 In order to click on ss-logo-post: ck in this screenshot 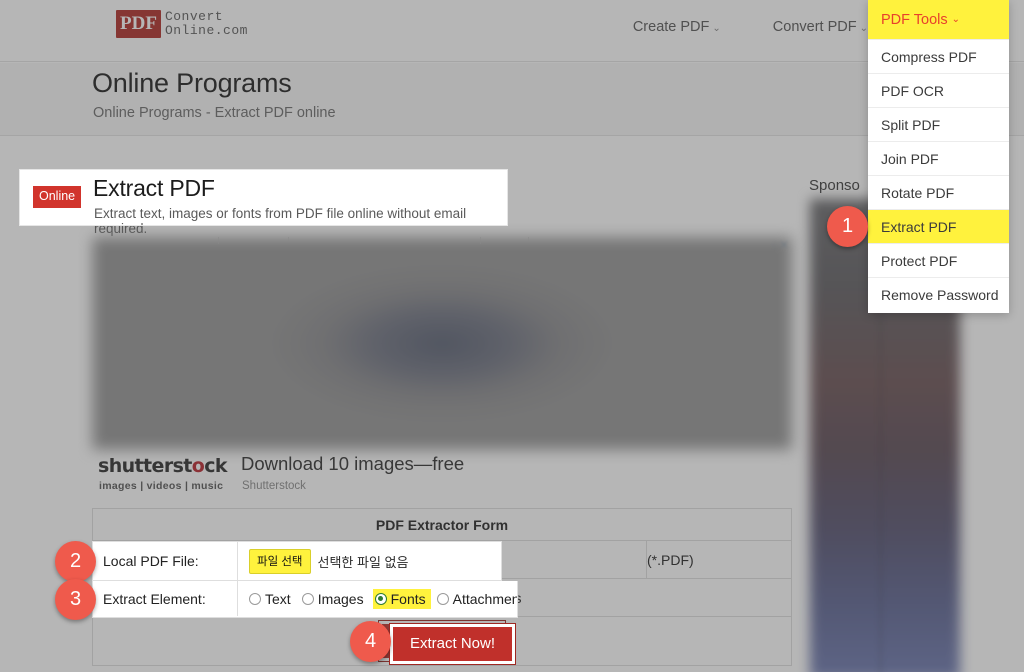, I will do `click(215, 466)`.